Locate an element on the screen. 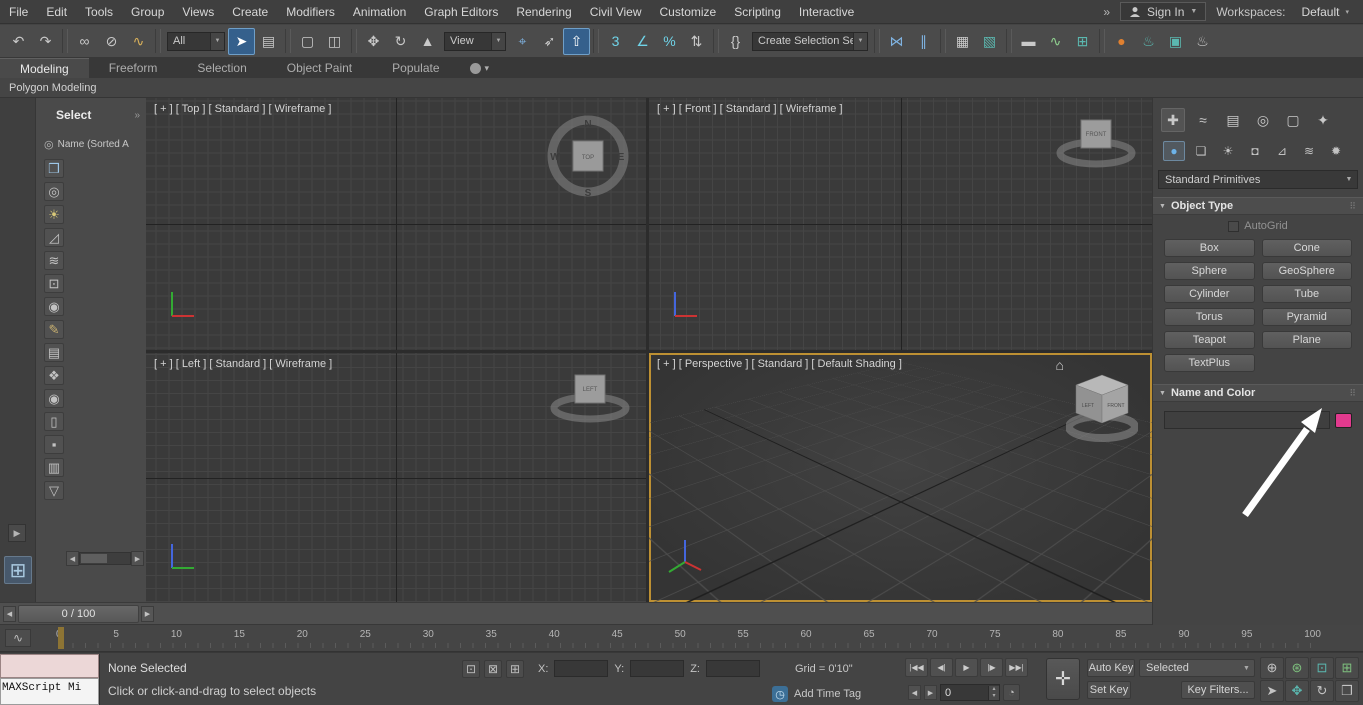 This screenshot has width=1363, height=705. select-and-rotate-icon: ↻ is located at coordinates (400, 41).